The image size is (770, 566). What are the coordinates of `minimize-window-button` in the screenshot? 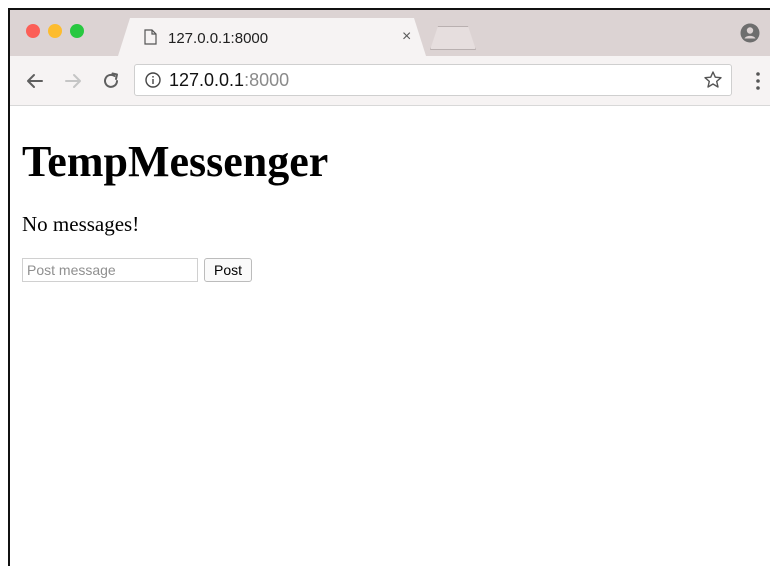 It's located at (55, 31).